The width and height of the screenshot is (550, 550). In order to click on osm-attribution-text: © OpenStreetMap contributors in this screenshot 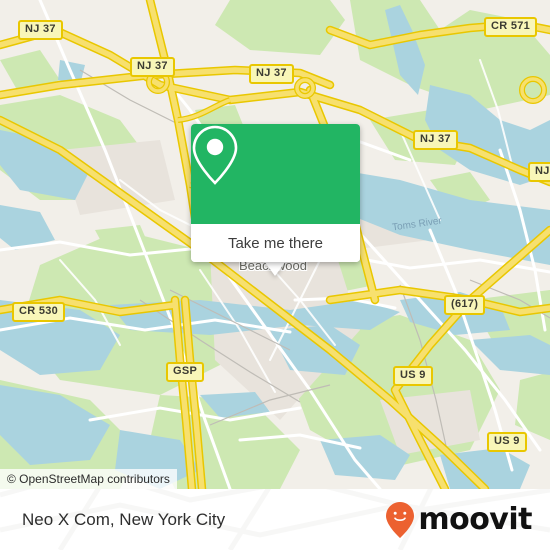, I will do `click(88, 479)`.